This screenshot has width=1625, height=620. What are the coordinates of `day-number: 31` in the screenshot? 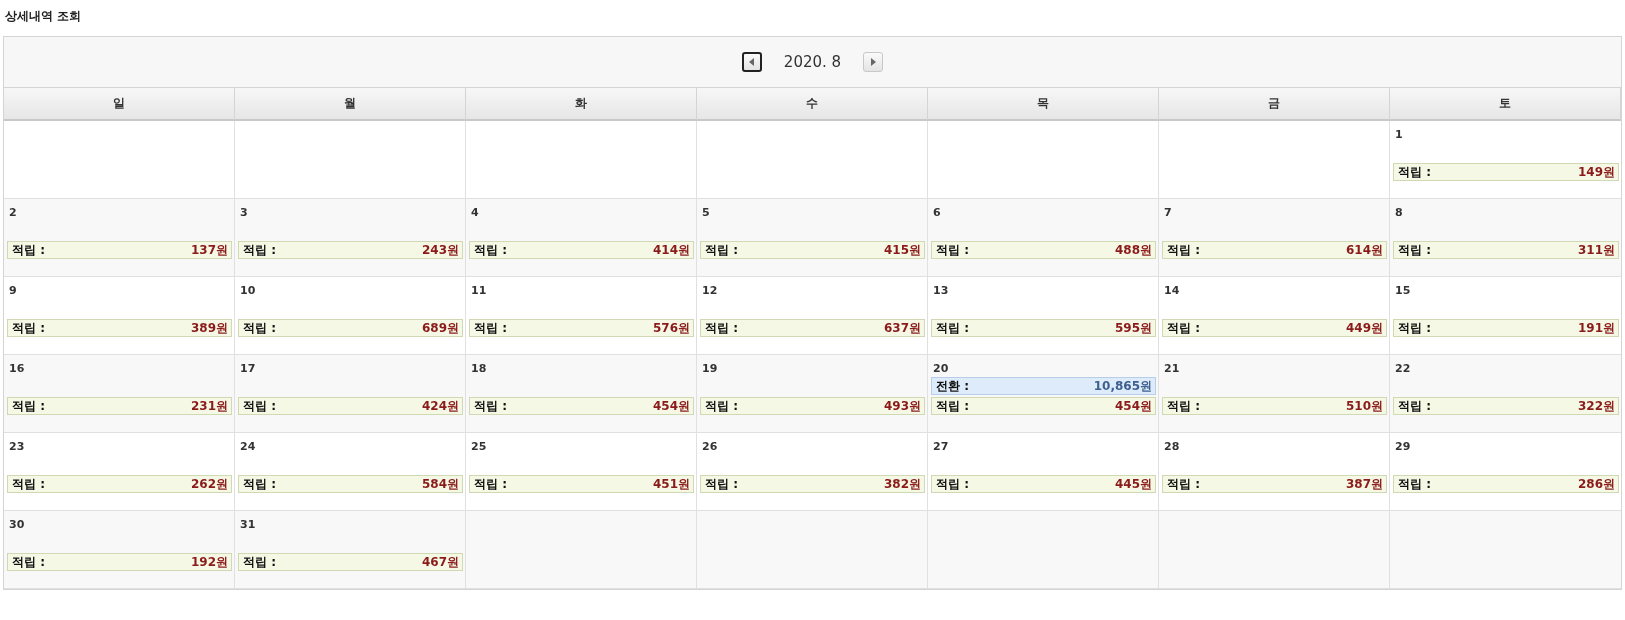 It's located at (248, 525).